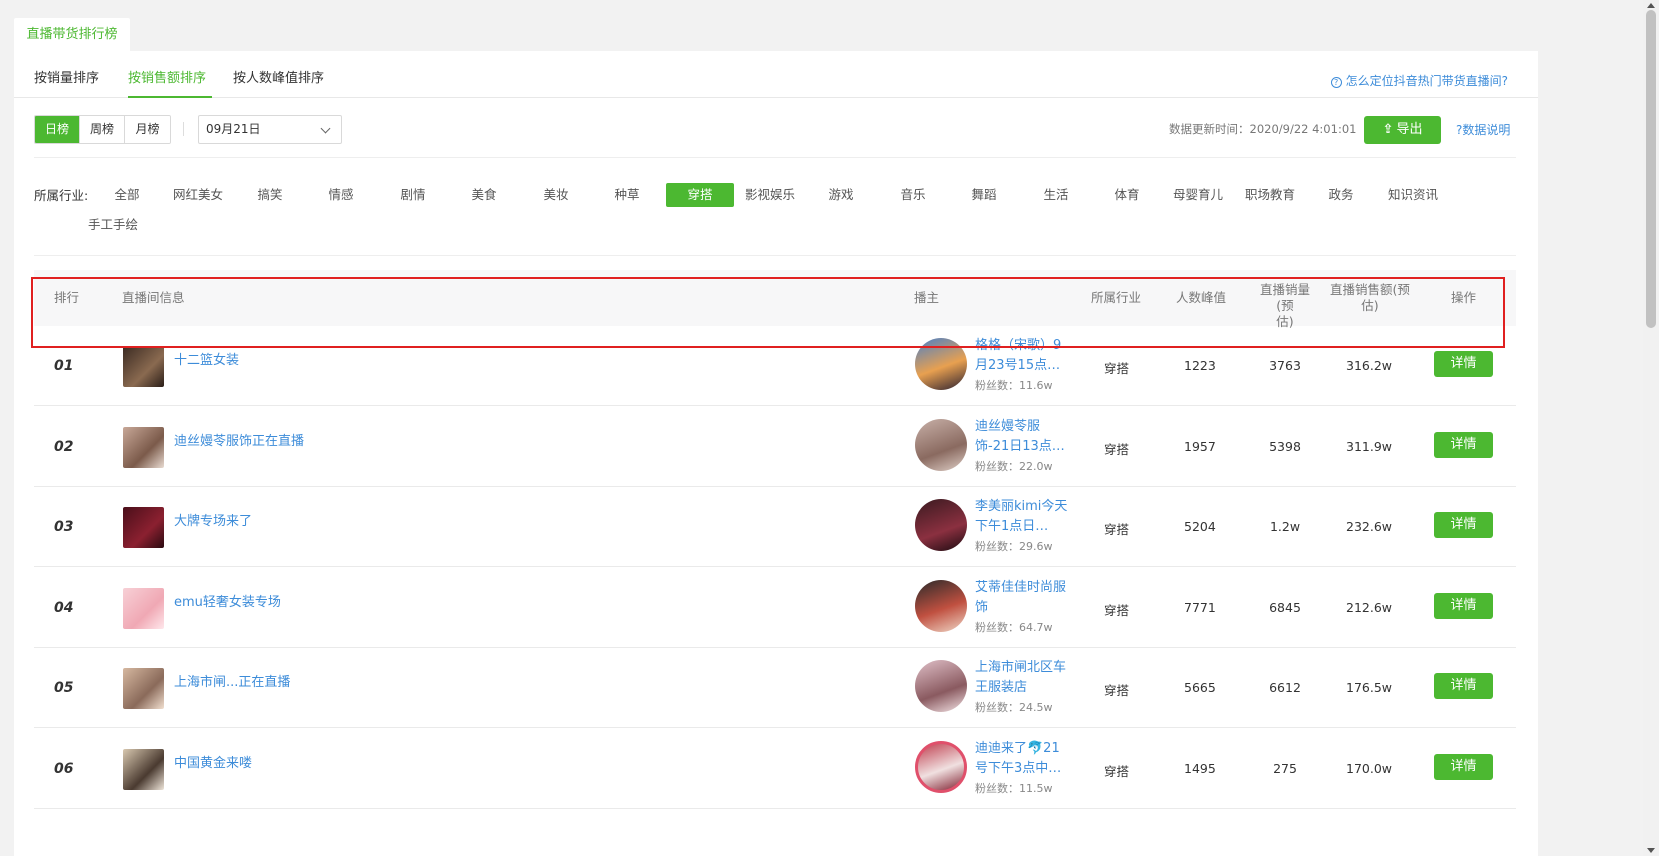  What do you see at coordinates (72, 35) in the screenshot?
I see `tab-live-sales-ranking: 直播带货排行榜` at bounding box center [72, 35].